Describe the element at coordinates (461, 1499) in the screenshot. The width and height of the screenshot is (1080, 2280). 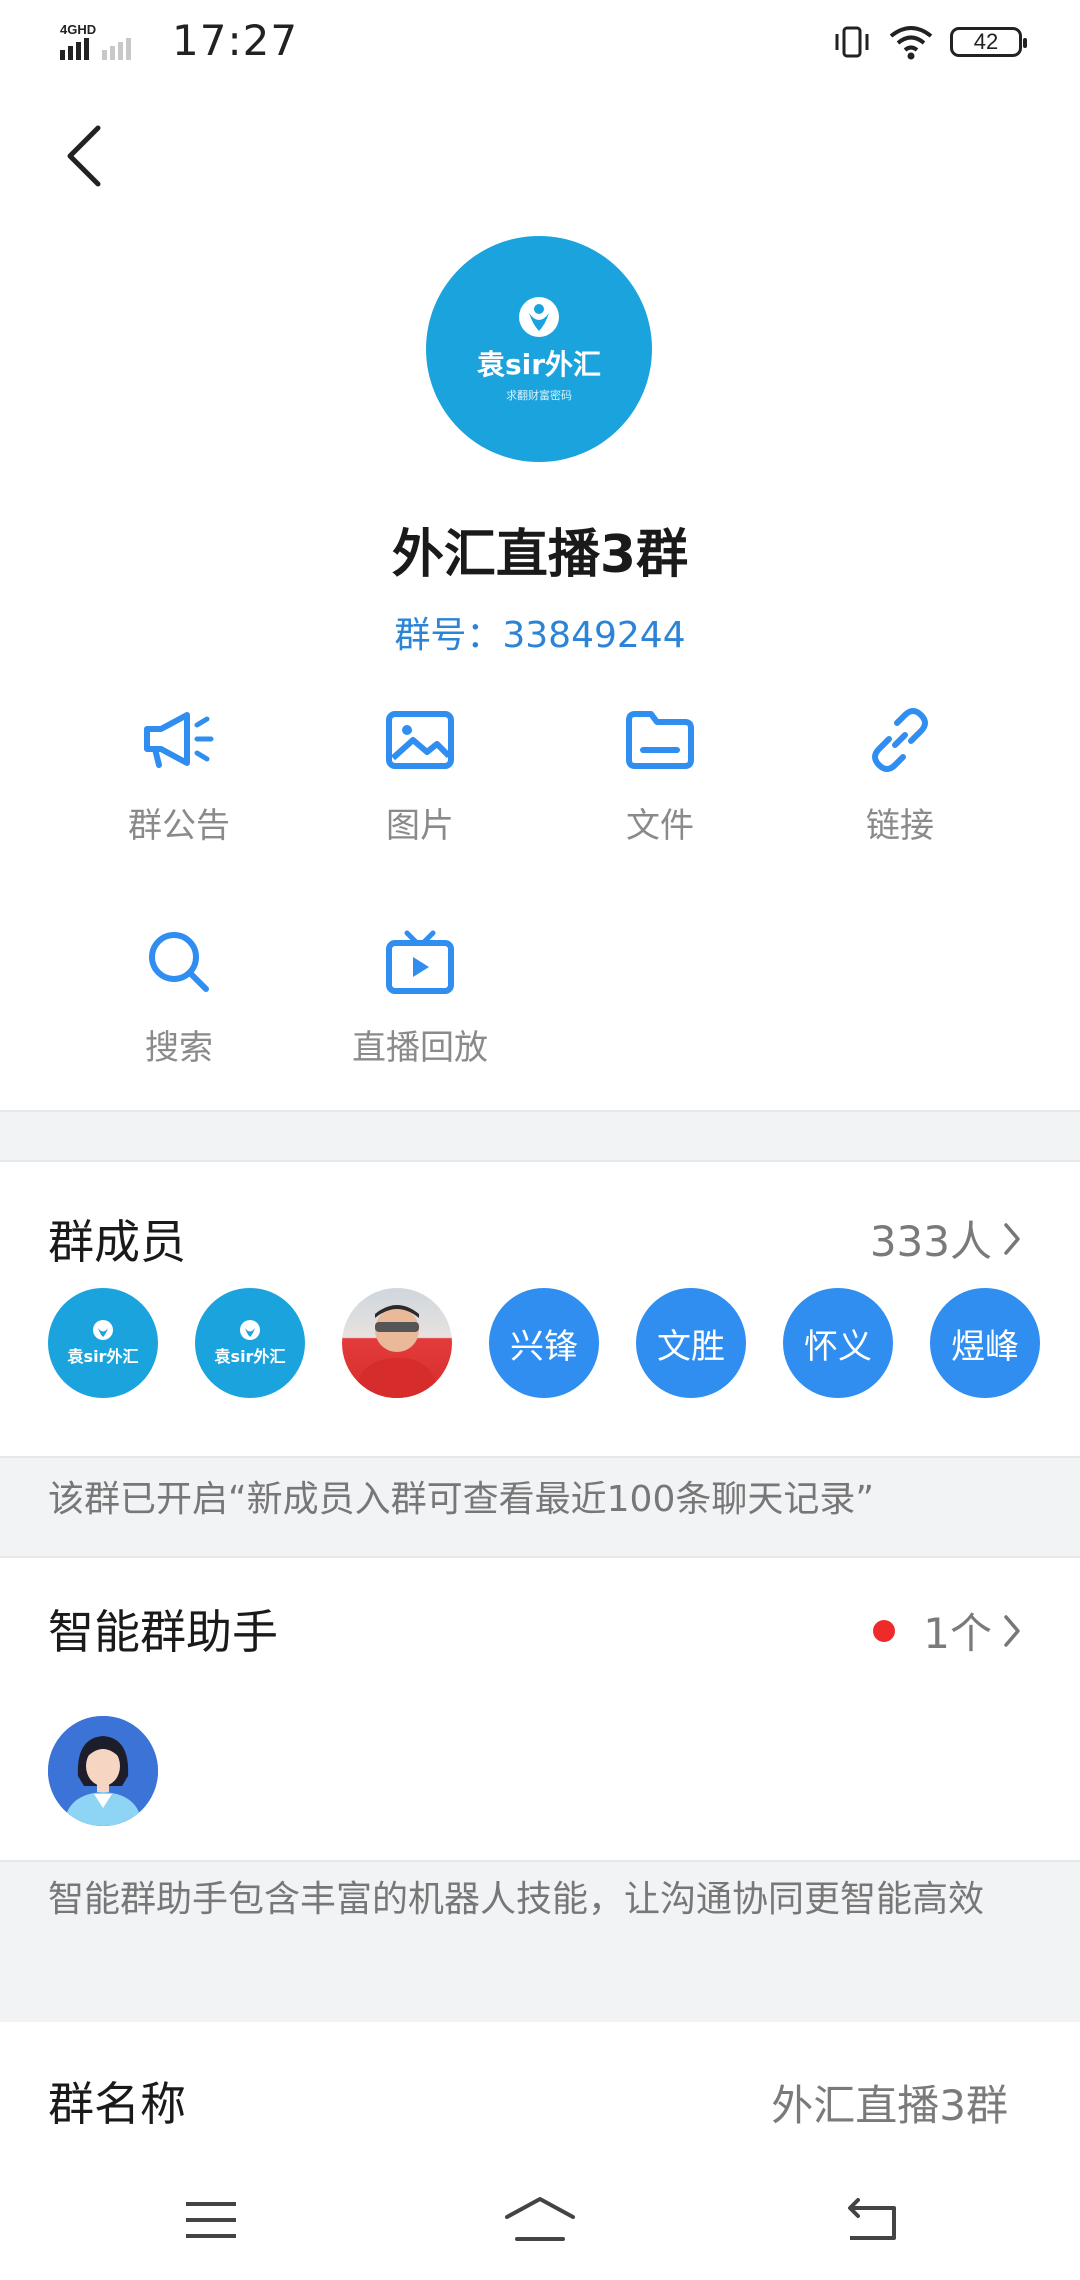
I see `history-notice-text: 该群已开启“新成员入群可查看最近100条聊天记录”` at that location.